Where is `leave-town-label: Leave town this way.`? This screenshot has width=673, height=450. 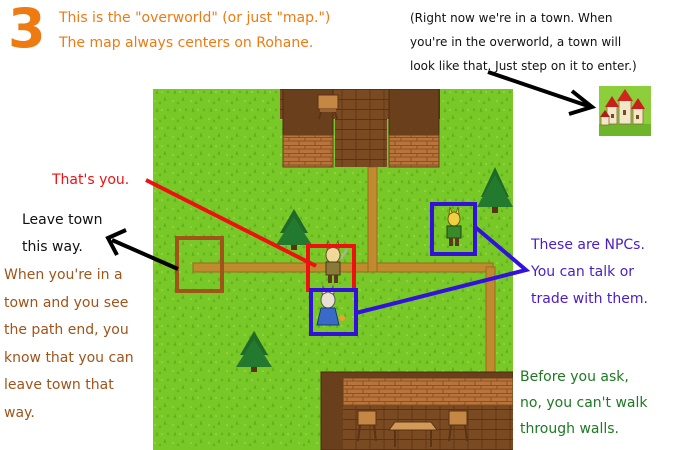
leave-town-label: Leave town this way. is located at coordinates (62, 234).